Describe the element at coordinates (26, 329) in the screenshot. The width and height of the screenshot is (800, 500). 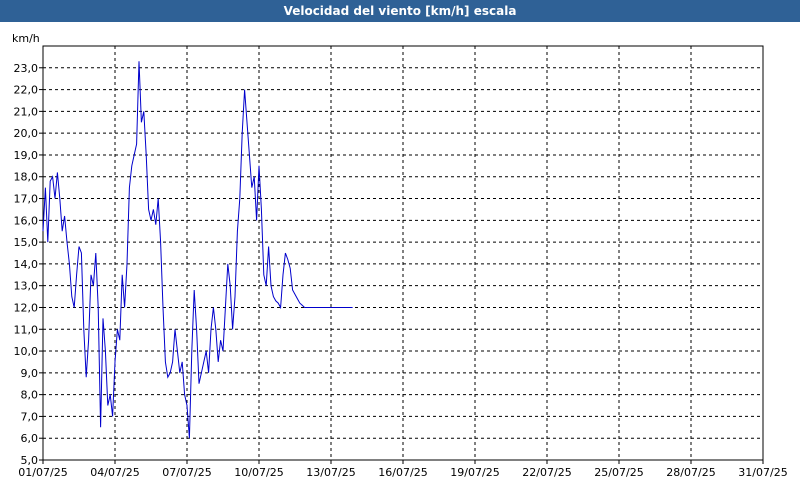
I see `y-tick-label: 11,0` at that location.